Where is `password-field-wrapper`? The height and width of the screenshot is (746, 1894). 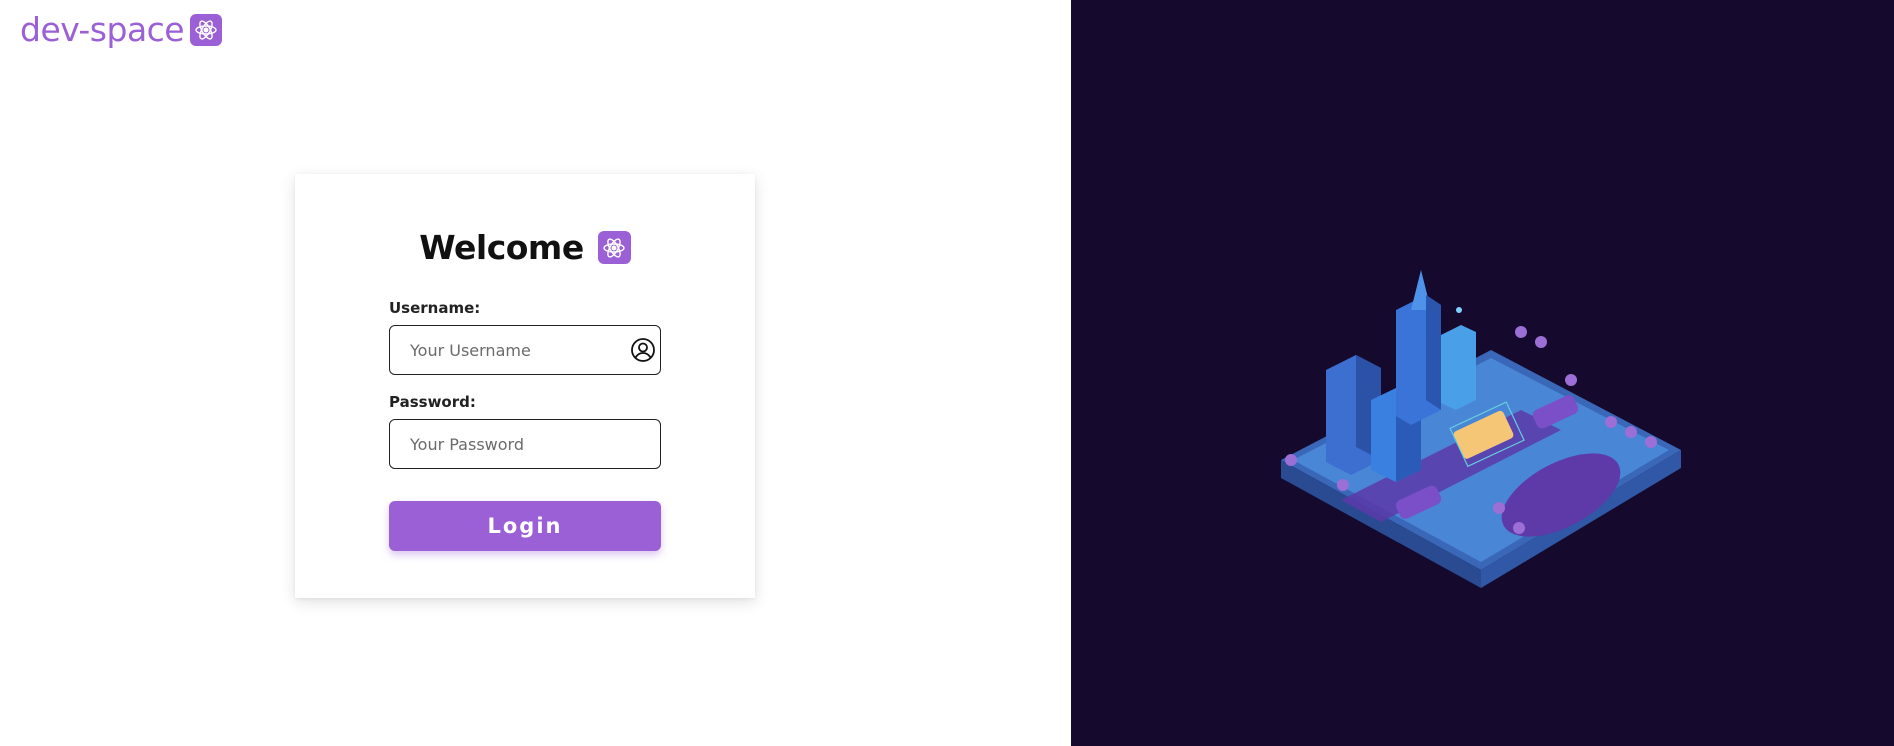 password-field-wrapper is located at coordinates (525, 444).